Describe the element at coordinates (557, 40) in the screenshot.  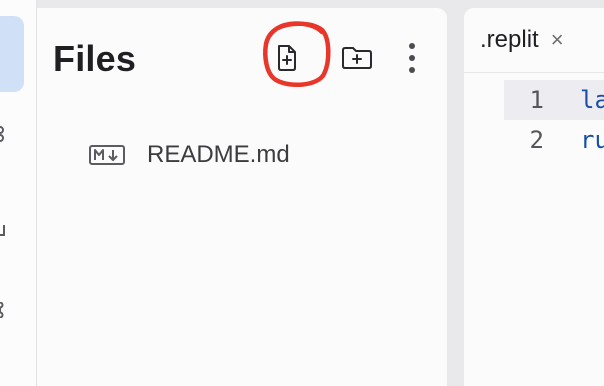
I see `close-icon: ×` at that location.